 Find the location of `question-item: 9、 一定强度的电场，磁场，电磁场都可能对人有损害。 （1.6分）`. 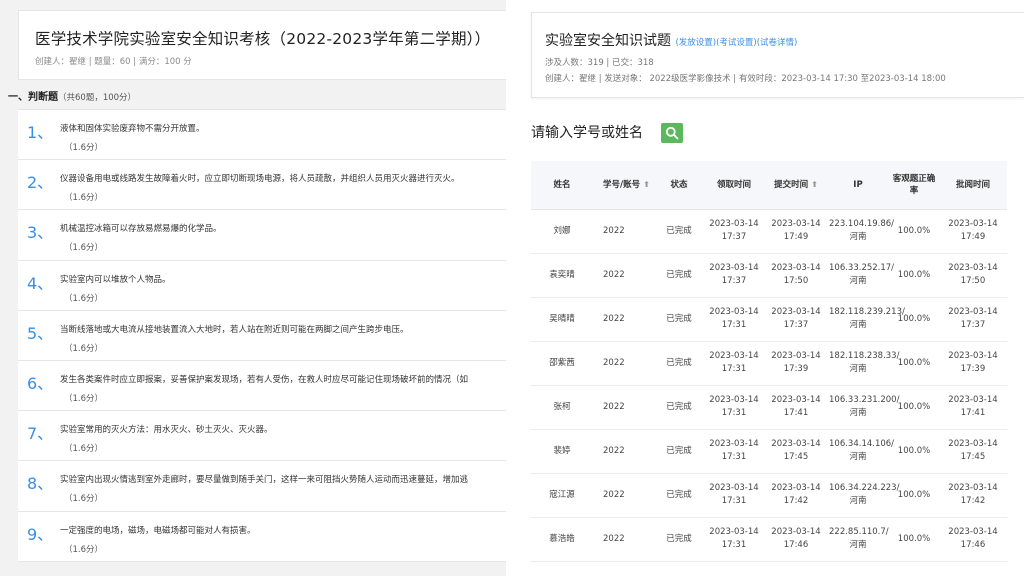

question-item: 9、 一定强度的电场，磁场，电磁场都可能对人有损害。 （1.6分） is located at coordinates (262, 537).